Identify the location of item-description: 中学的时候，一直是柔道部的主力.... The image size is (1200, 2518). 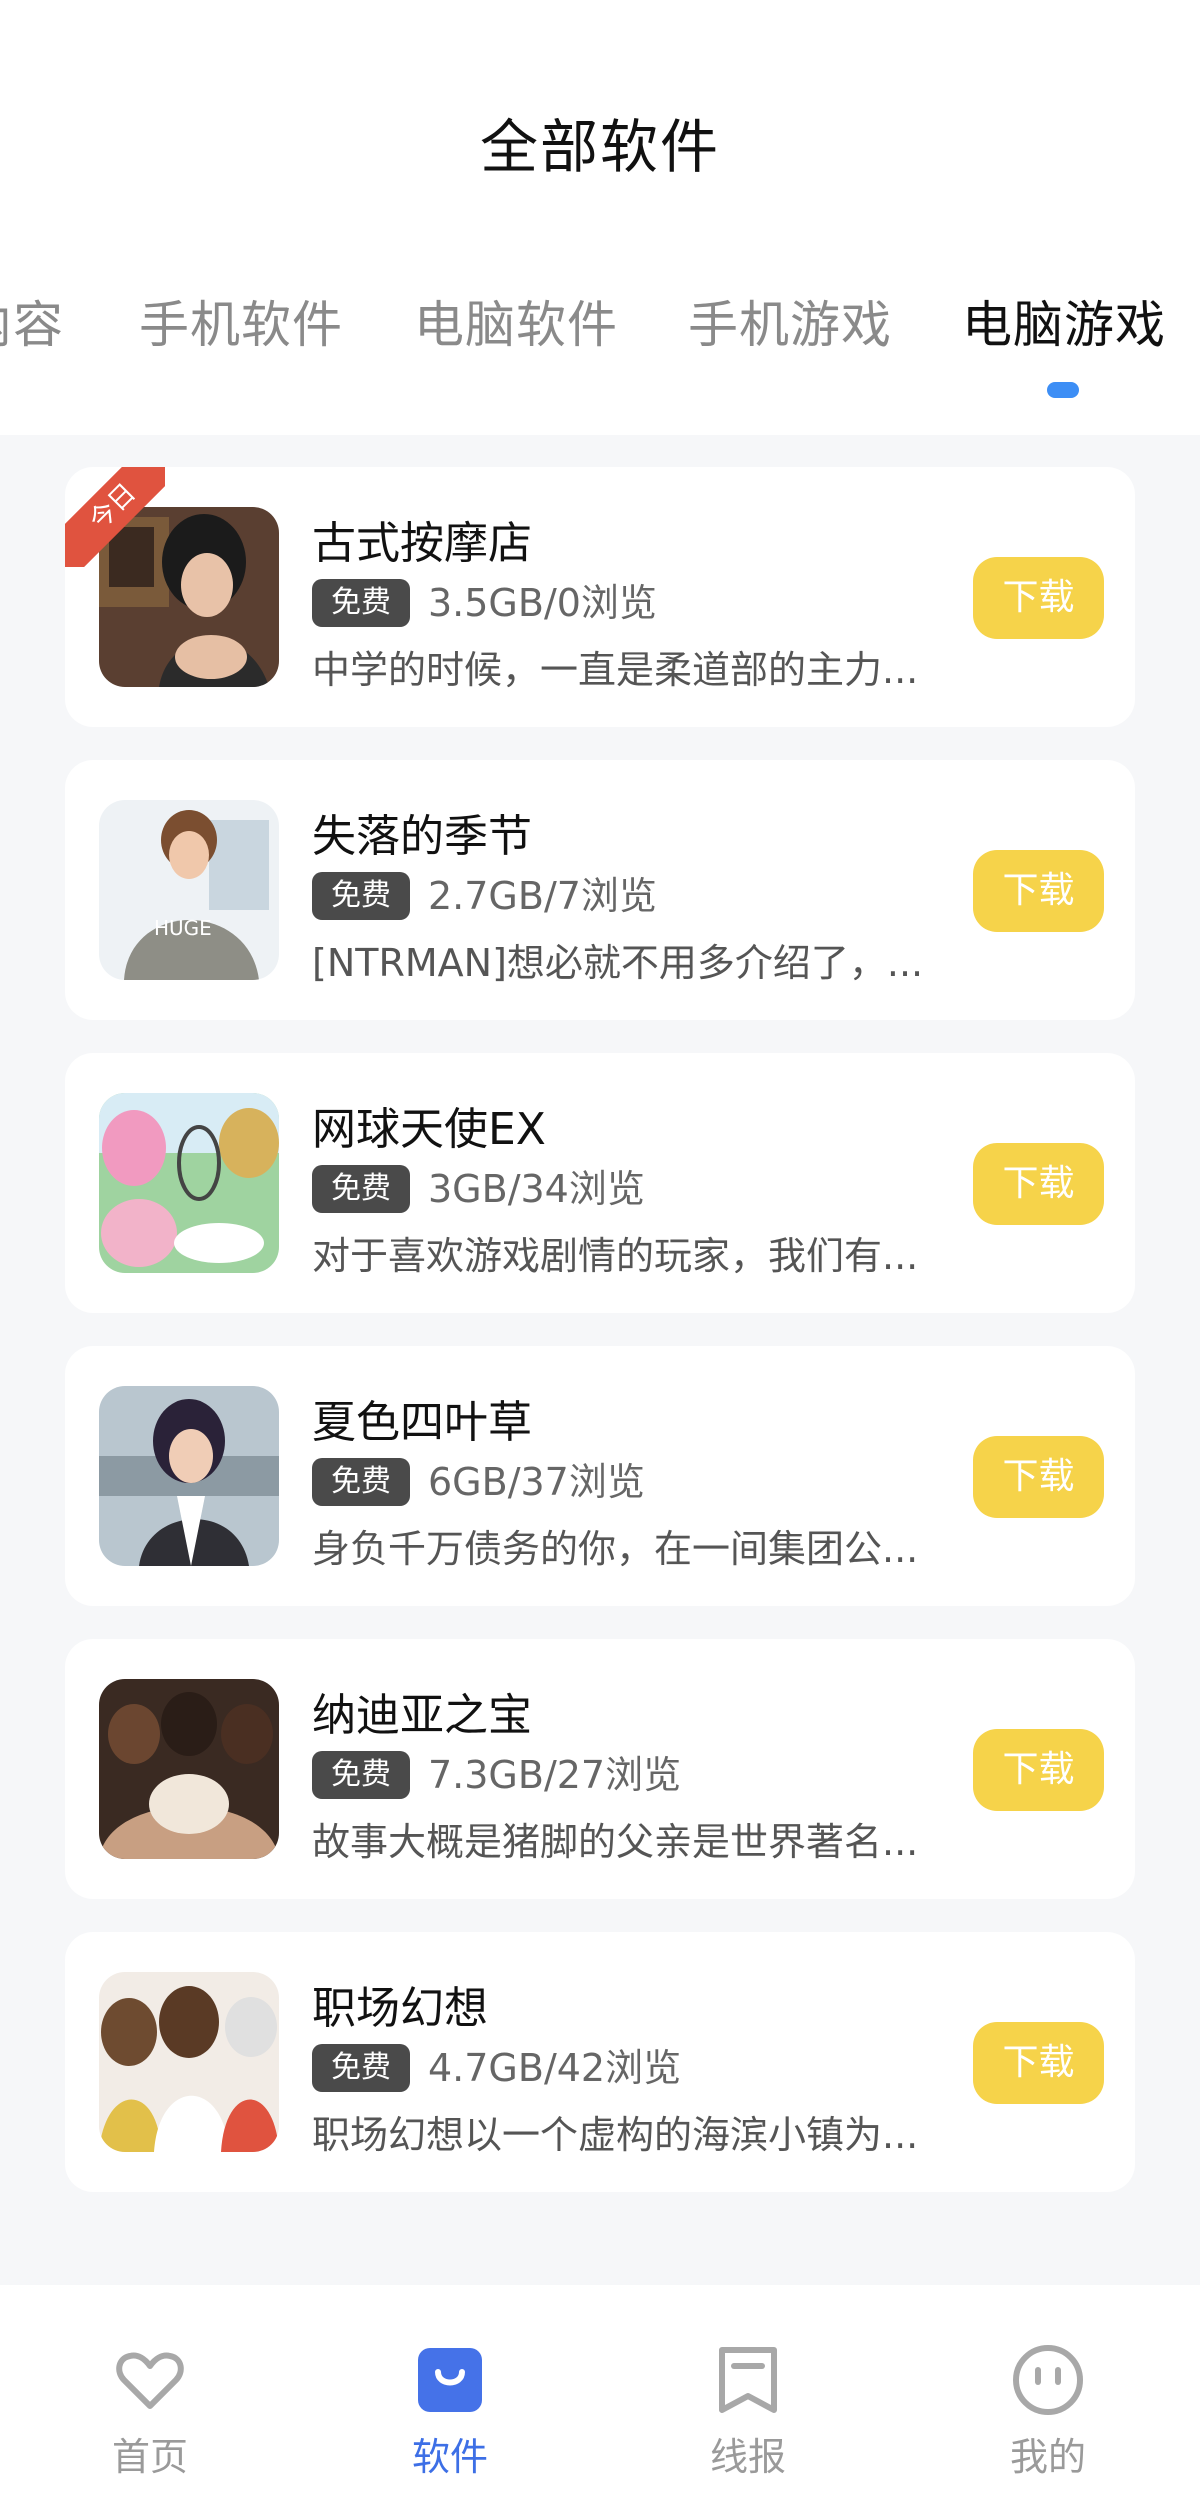
(615, 670).